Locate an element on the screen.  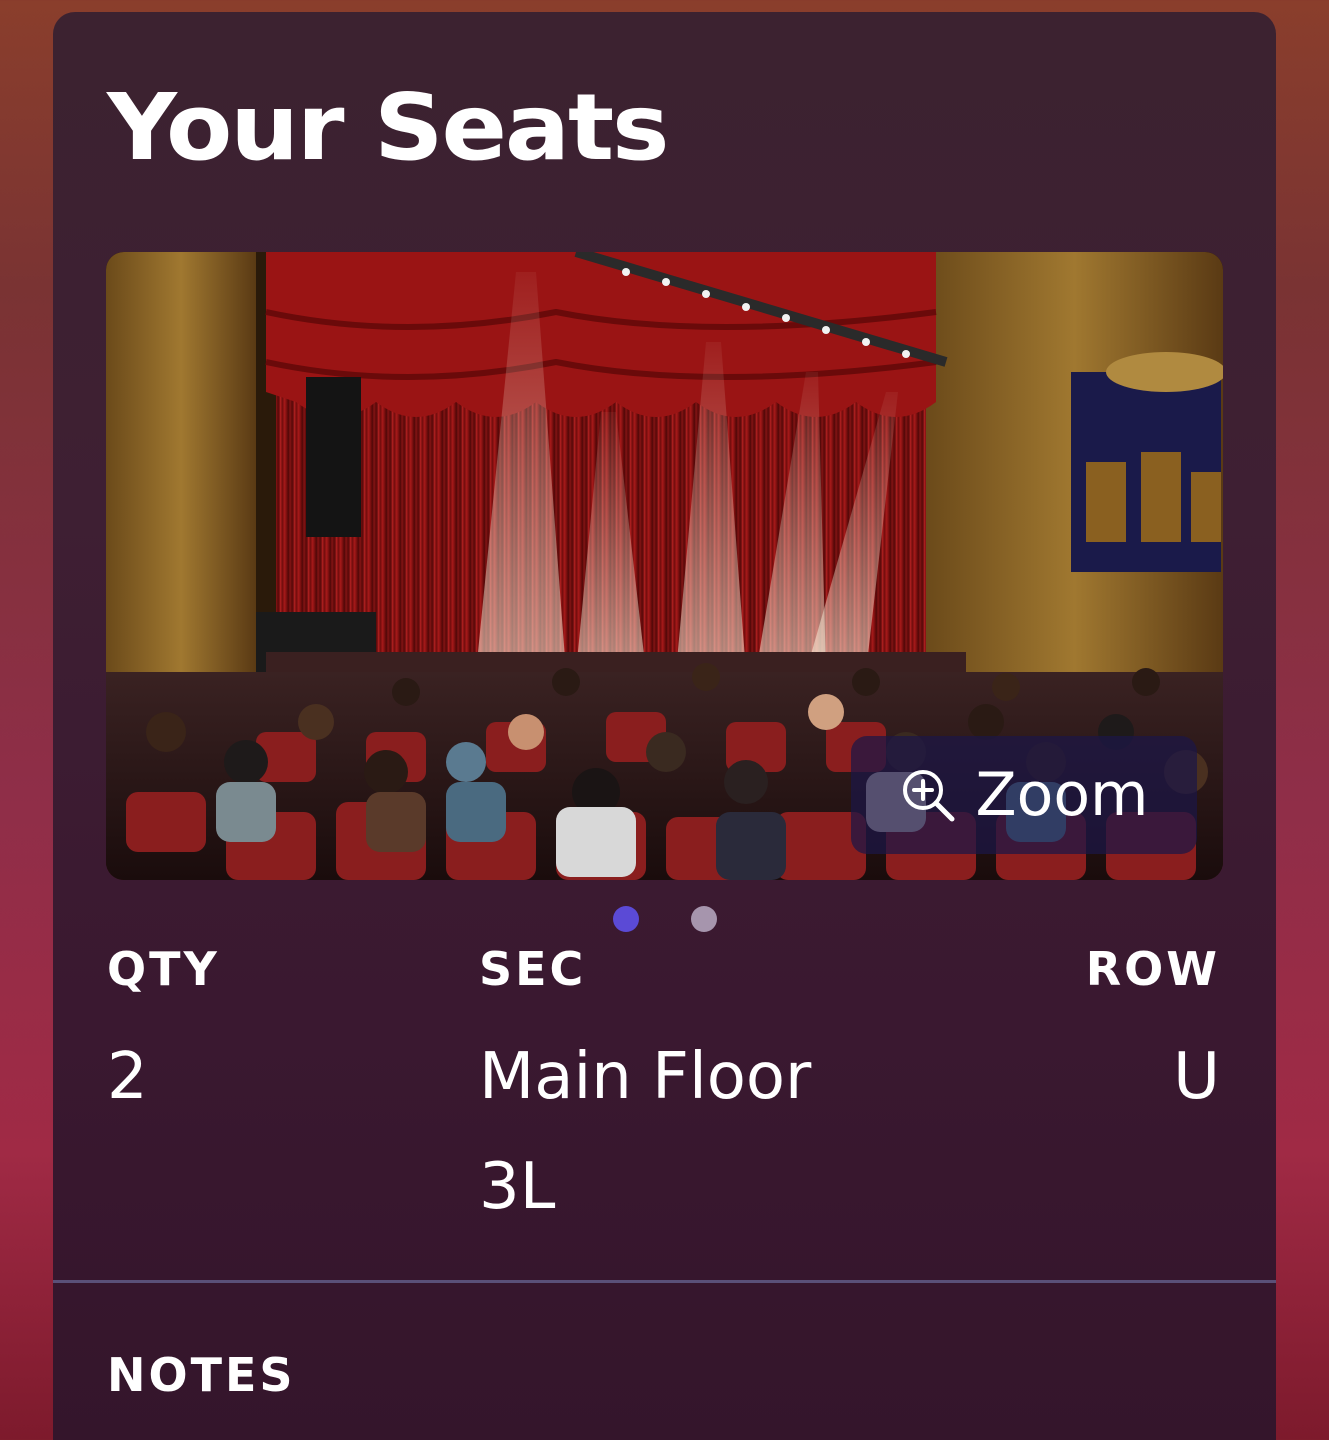
notes-label: NOTES is located at coordinates (201, 1375).